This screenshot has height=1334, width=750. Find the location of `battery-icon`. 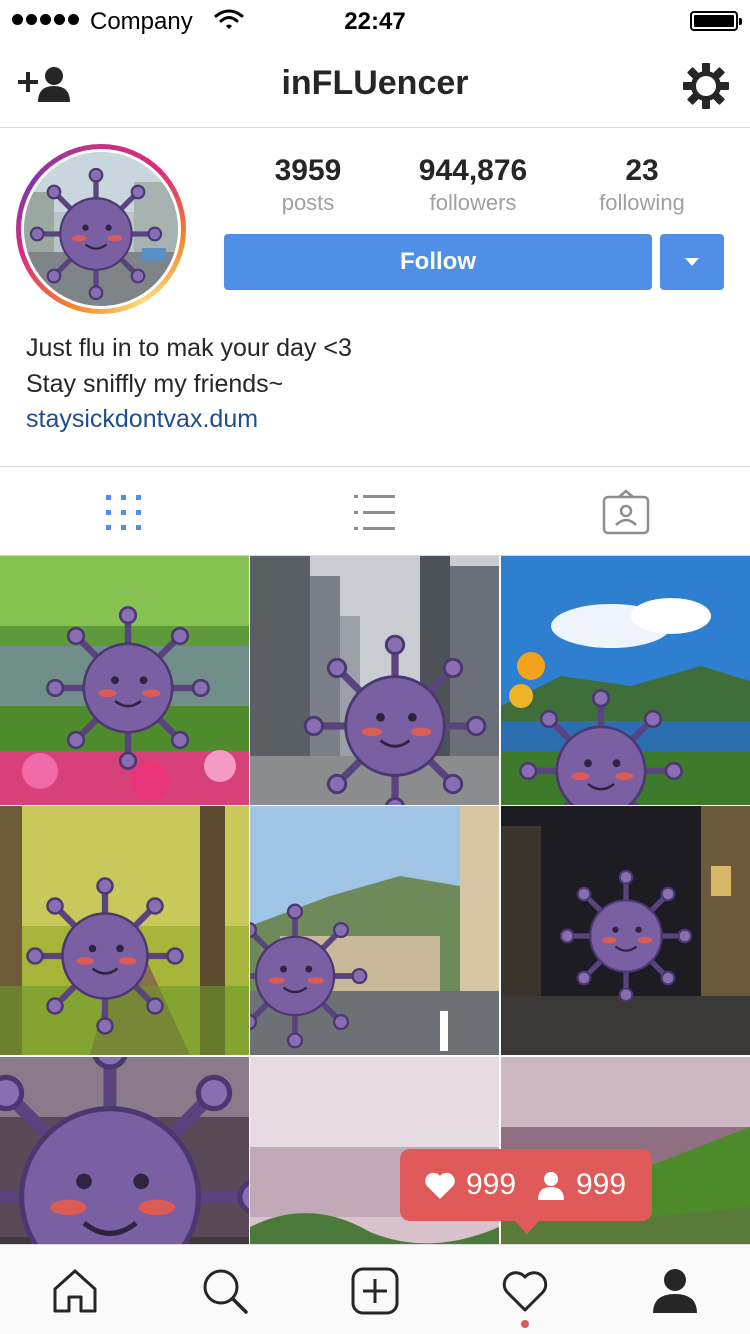

battery-icon is located at coordinates (716, 21).